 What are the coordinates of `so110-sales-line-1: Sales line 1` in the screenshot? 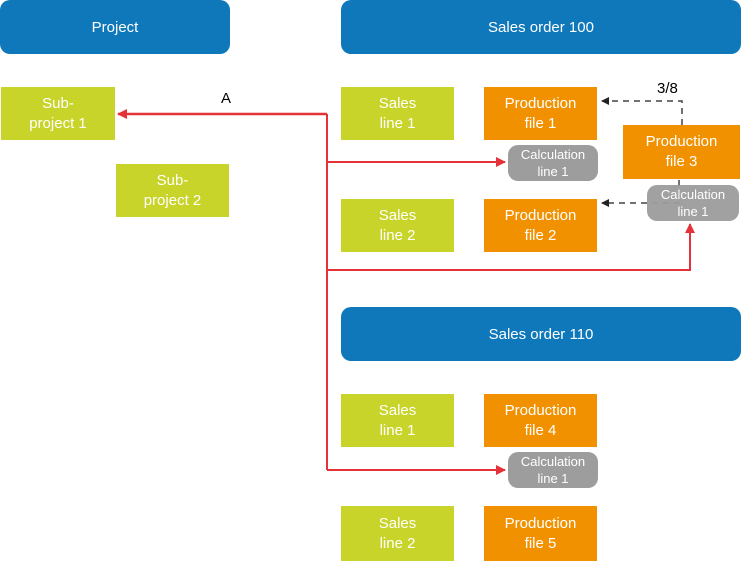 It's located at (397, 420).